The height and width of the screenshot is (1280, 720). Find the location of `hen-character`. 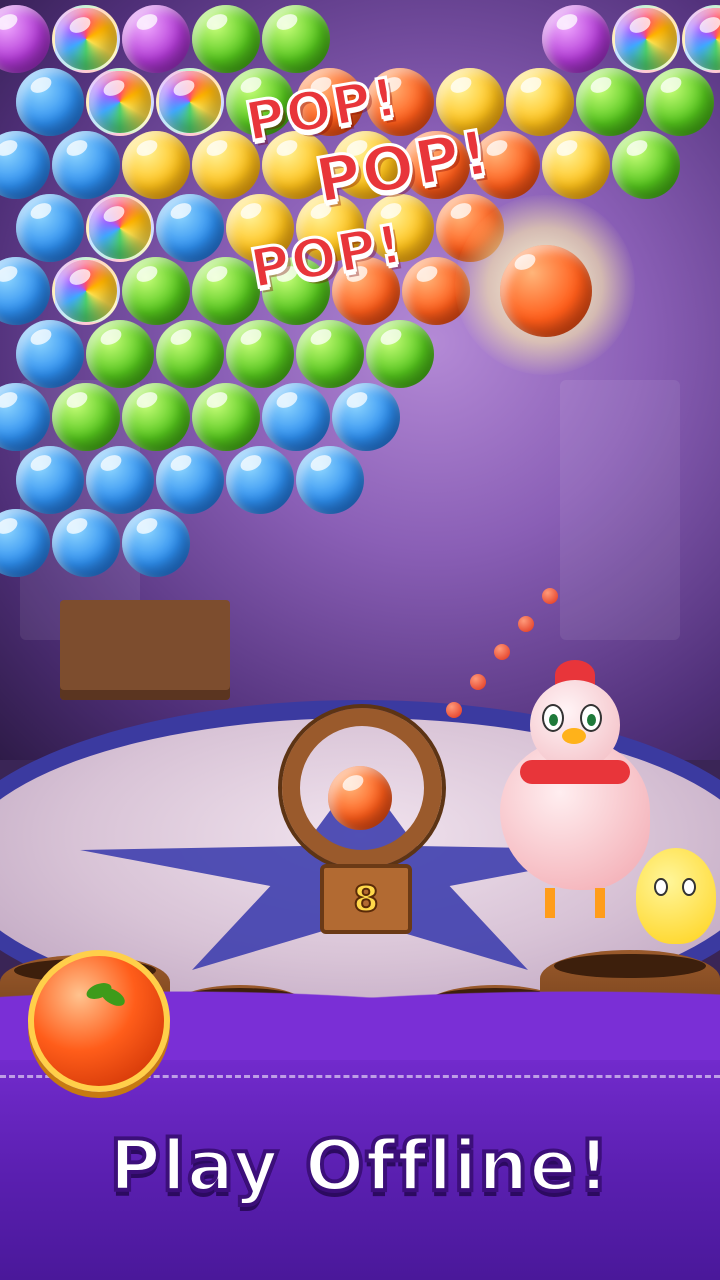

hen-character is located at coordinates (565, 790).